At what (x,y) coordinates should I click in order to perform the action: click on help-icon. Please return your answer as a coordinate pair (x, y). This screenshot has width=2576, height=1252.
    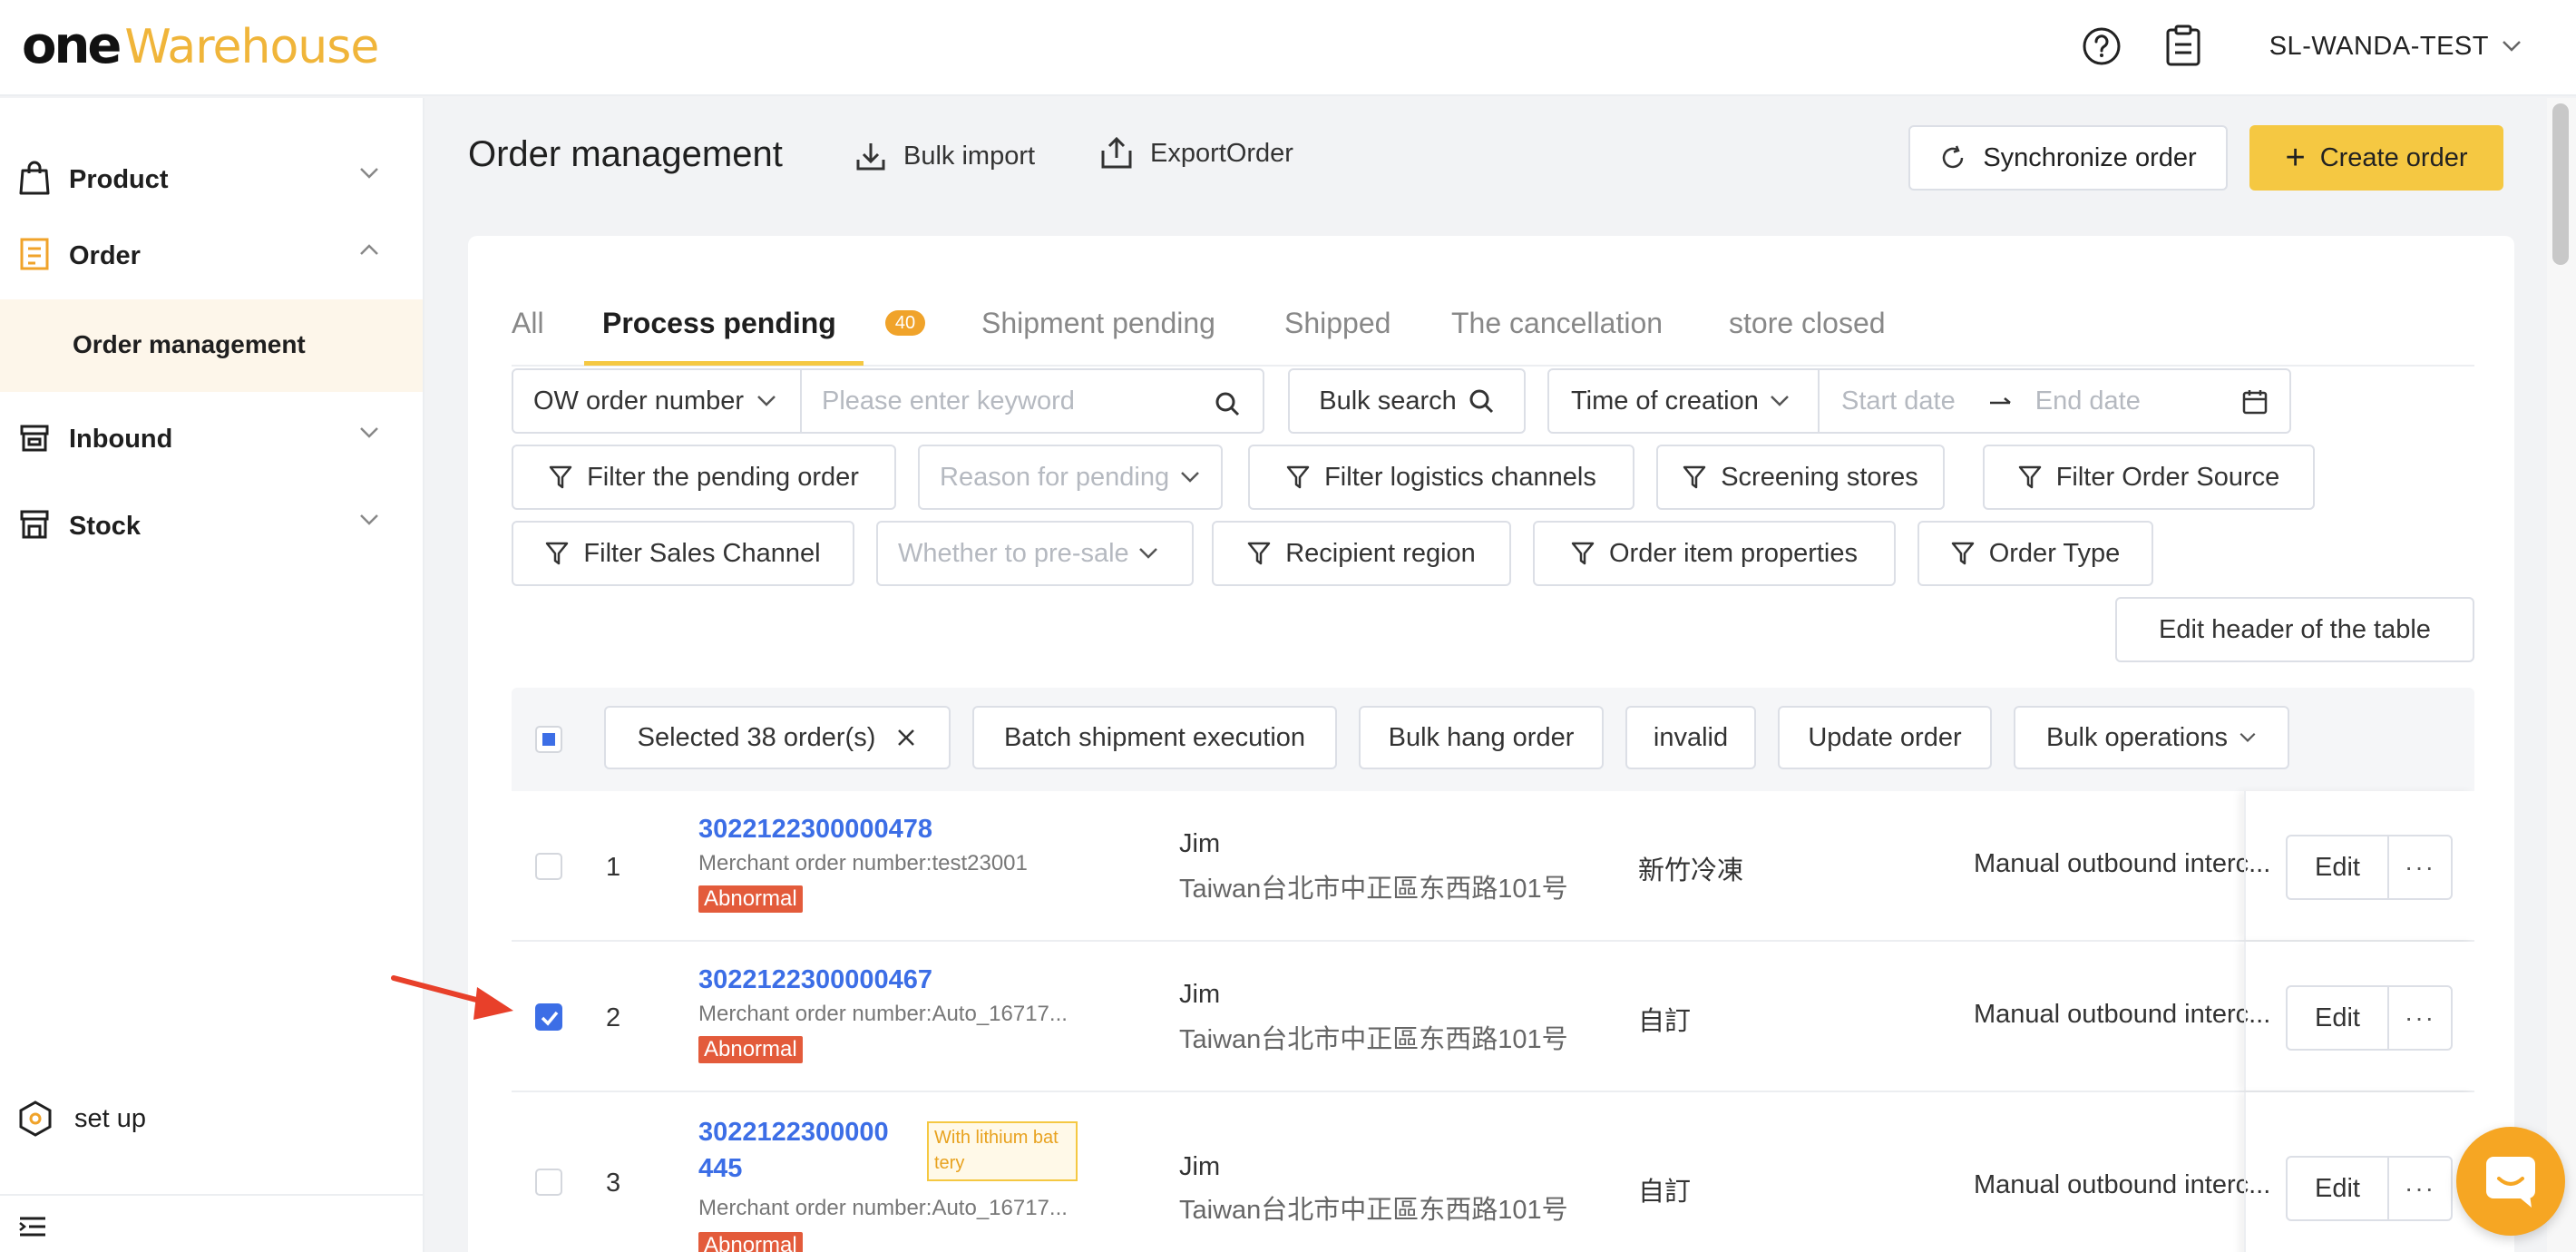
    Looking at the image, I should click on (2101, 47).